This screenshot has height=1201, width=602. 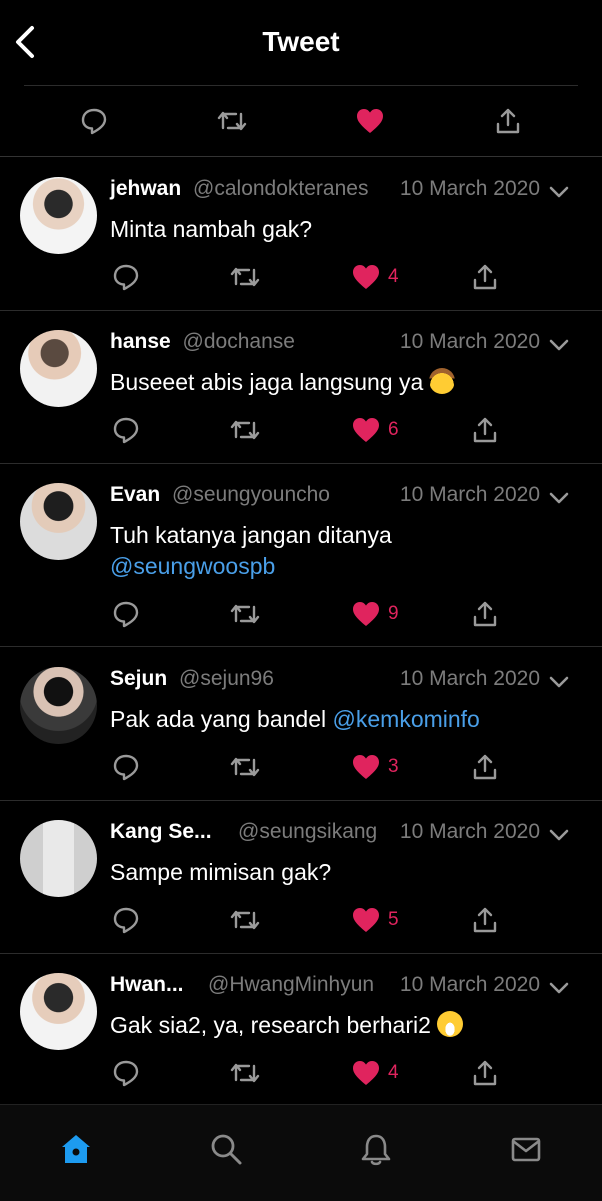 I want to click on author-name: Evan, so click(x=135, y=494).